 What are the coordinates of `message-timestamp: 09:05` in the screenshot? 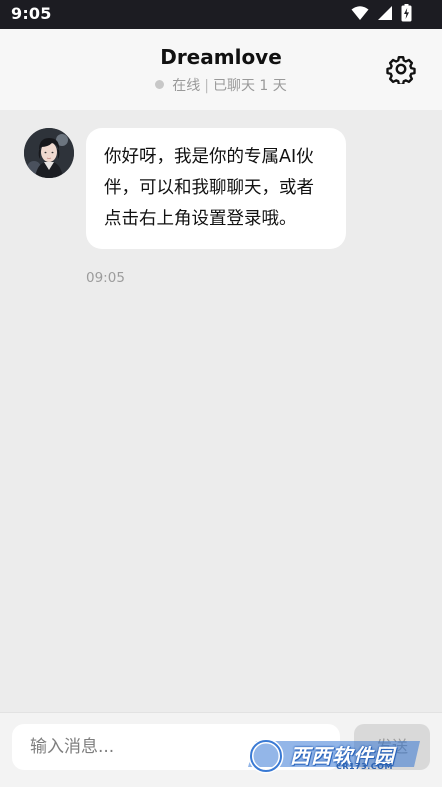 It's located at (105, 278).